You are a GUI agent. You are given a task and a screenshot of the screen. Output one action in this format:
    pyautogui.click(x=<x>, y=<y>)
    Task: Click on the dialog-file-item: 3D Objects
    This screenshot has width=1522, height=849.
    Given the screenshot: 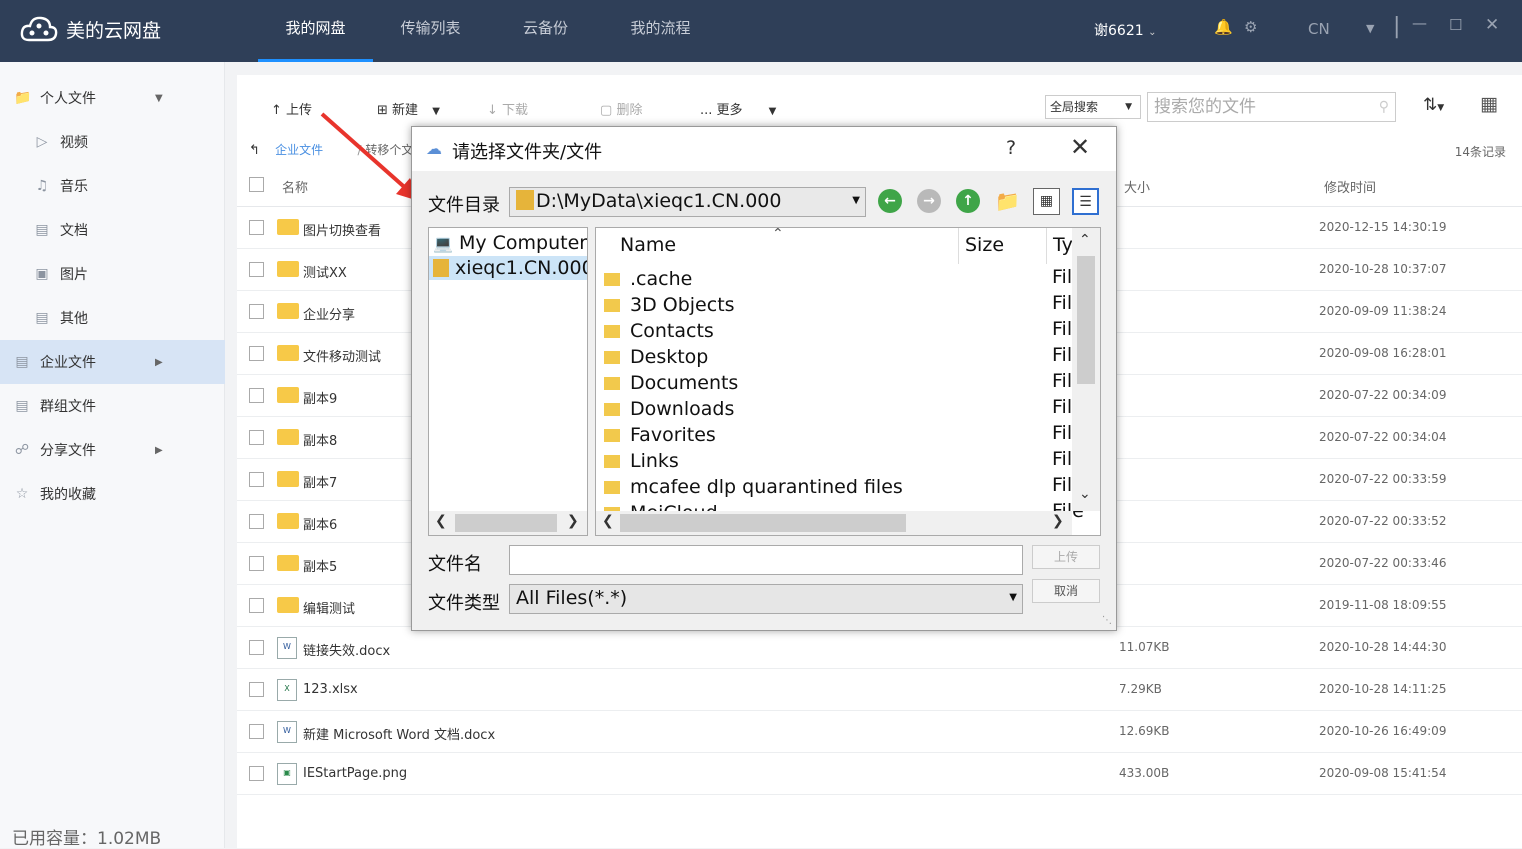 What is the action you would take?
    pyautogui.click(x=669, y=305)
    